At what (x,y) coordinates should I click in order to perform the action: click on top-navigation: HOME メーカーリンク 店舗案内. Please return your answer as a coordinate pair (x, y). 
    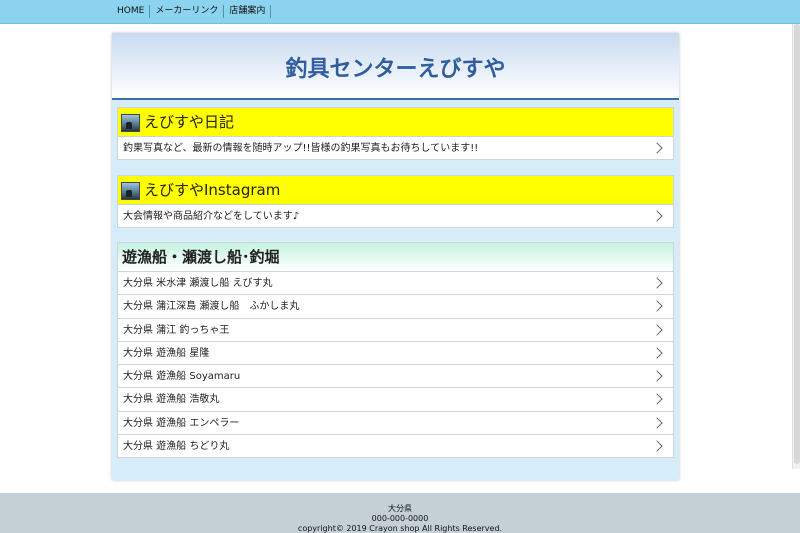
    Looking at the image, I should click on (400, 12).